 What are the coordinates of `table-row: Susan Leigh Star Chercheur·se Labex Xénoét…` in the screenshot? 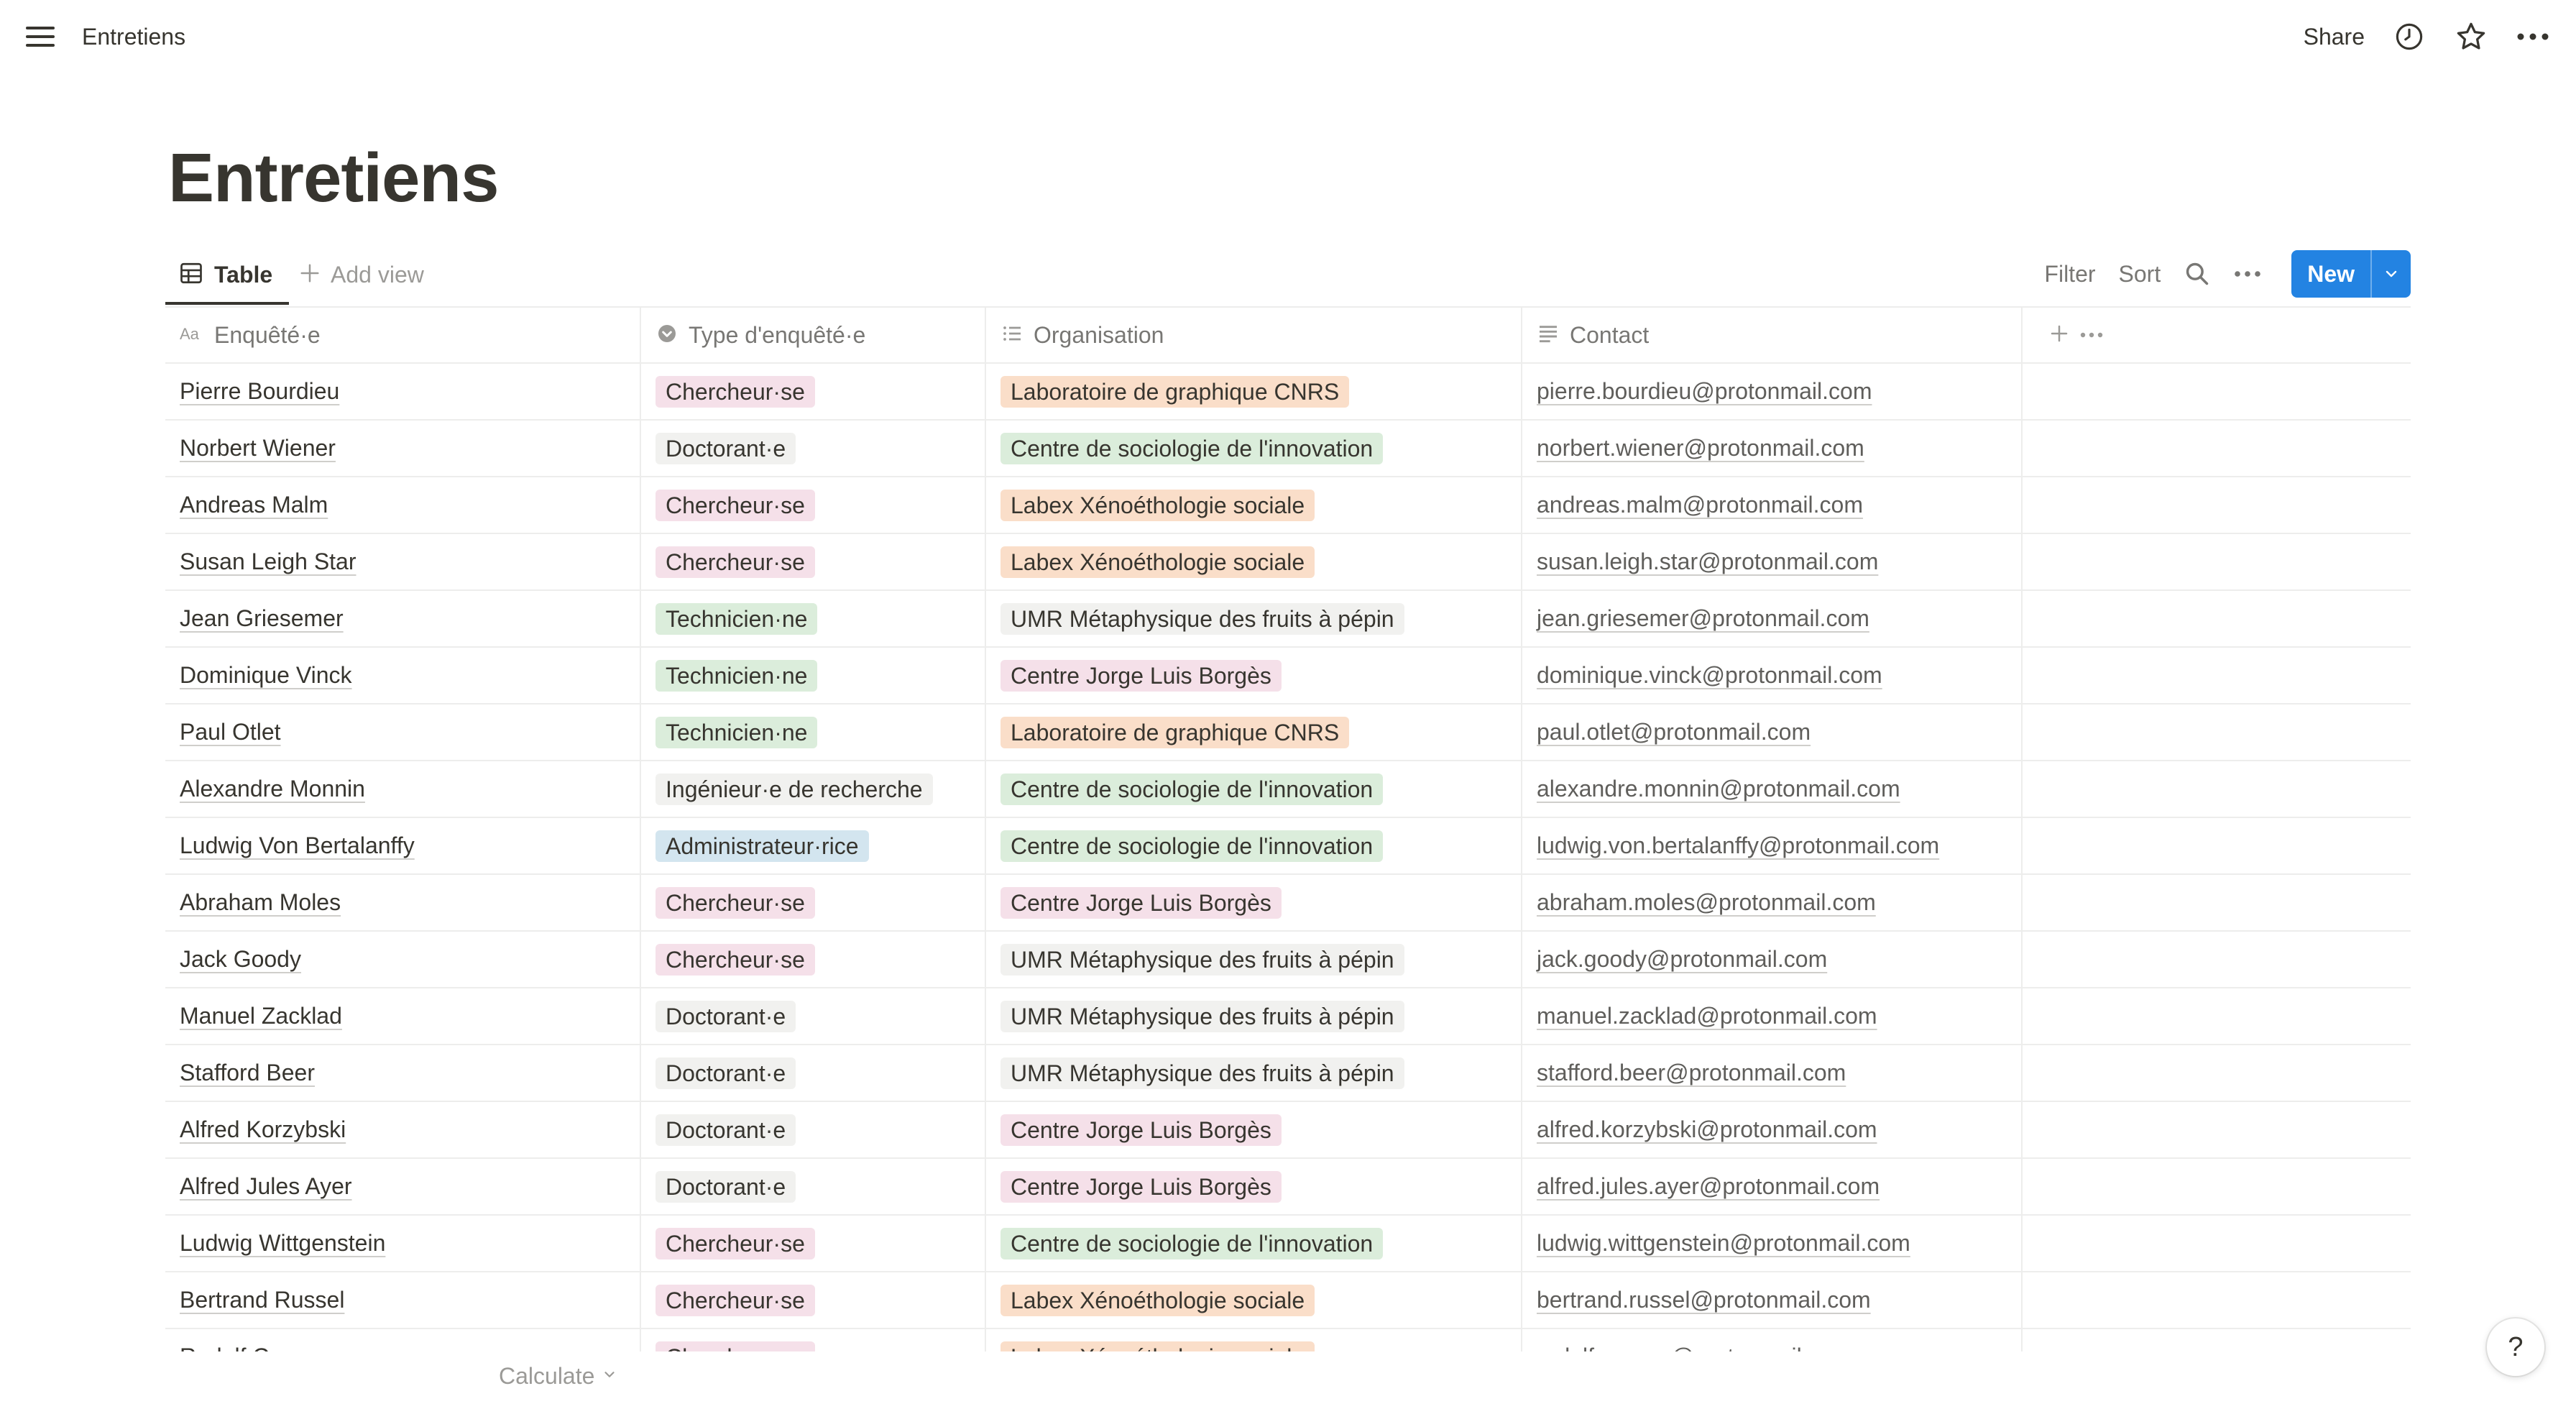 It's located at (1288, 562).